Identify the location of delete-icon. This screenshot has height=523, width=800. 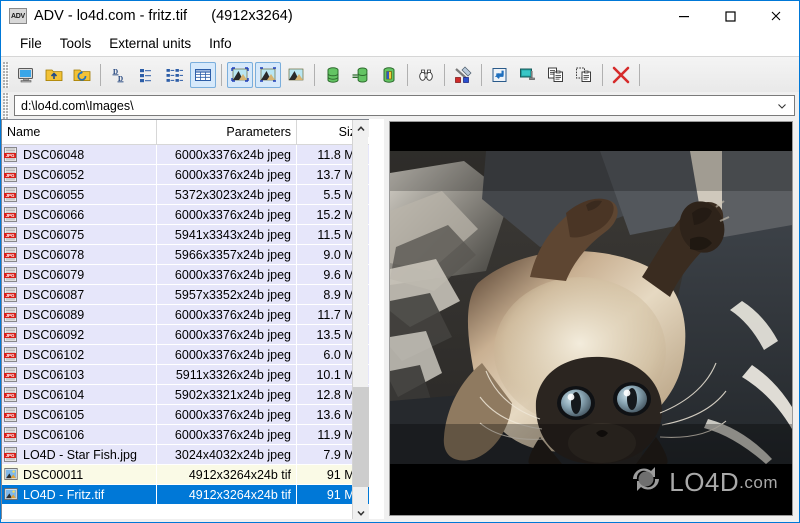
(621, 75).